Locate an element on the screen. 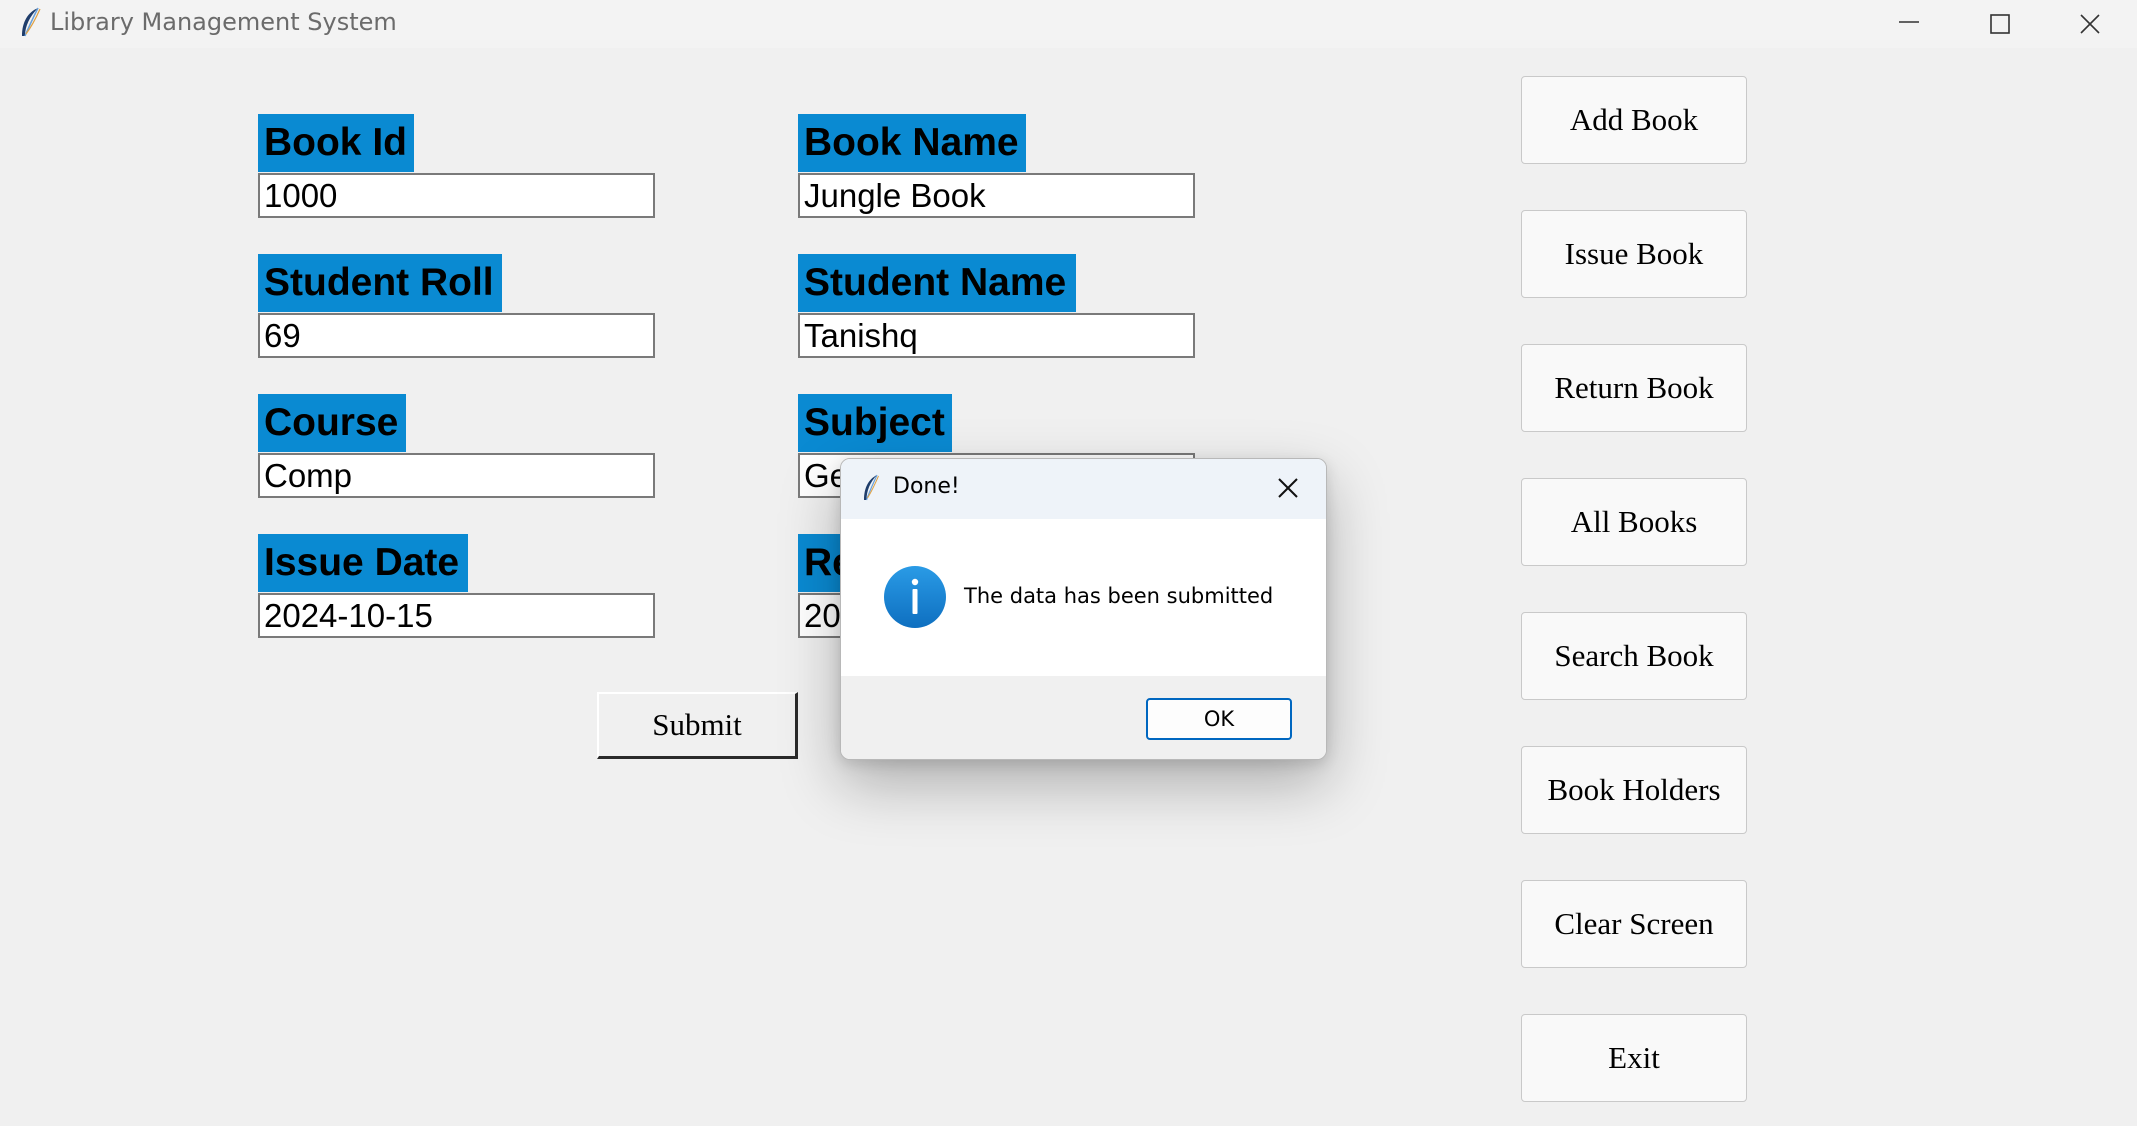  issue-date-label: Issue Date is located at coordinates (363, 563).